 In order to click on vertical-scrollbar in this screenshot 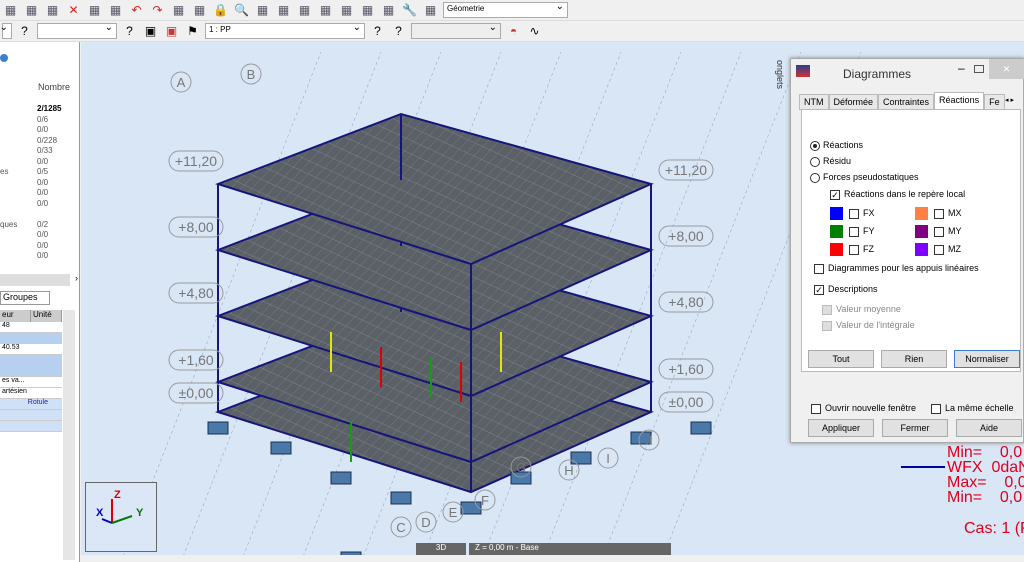, I will do `click(69, 435)`.